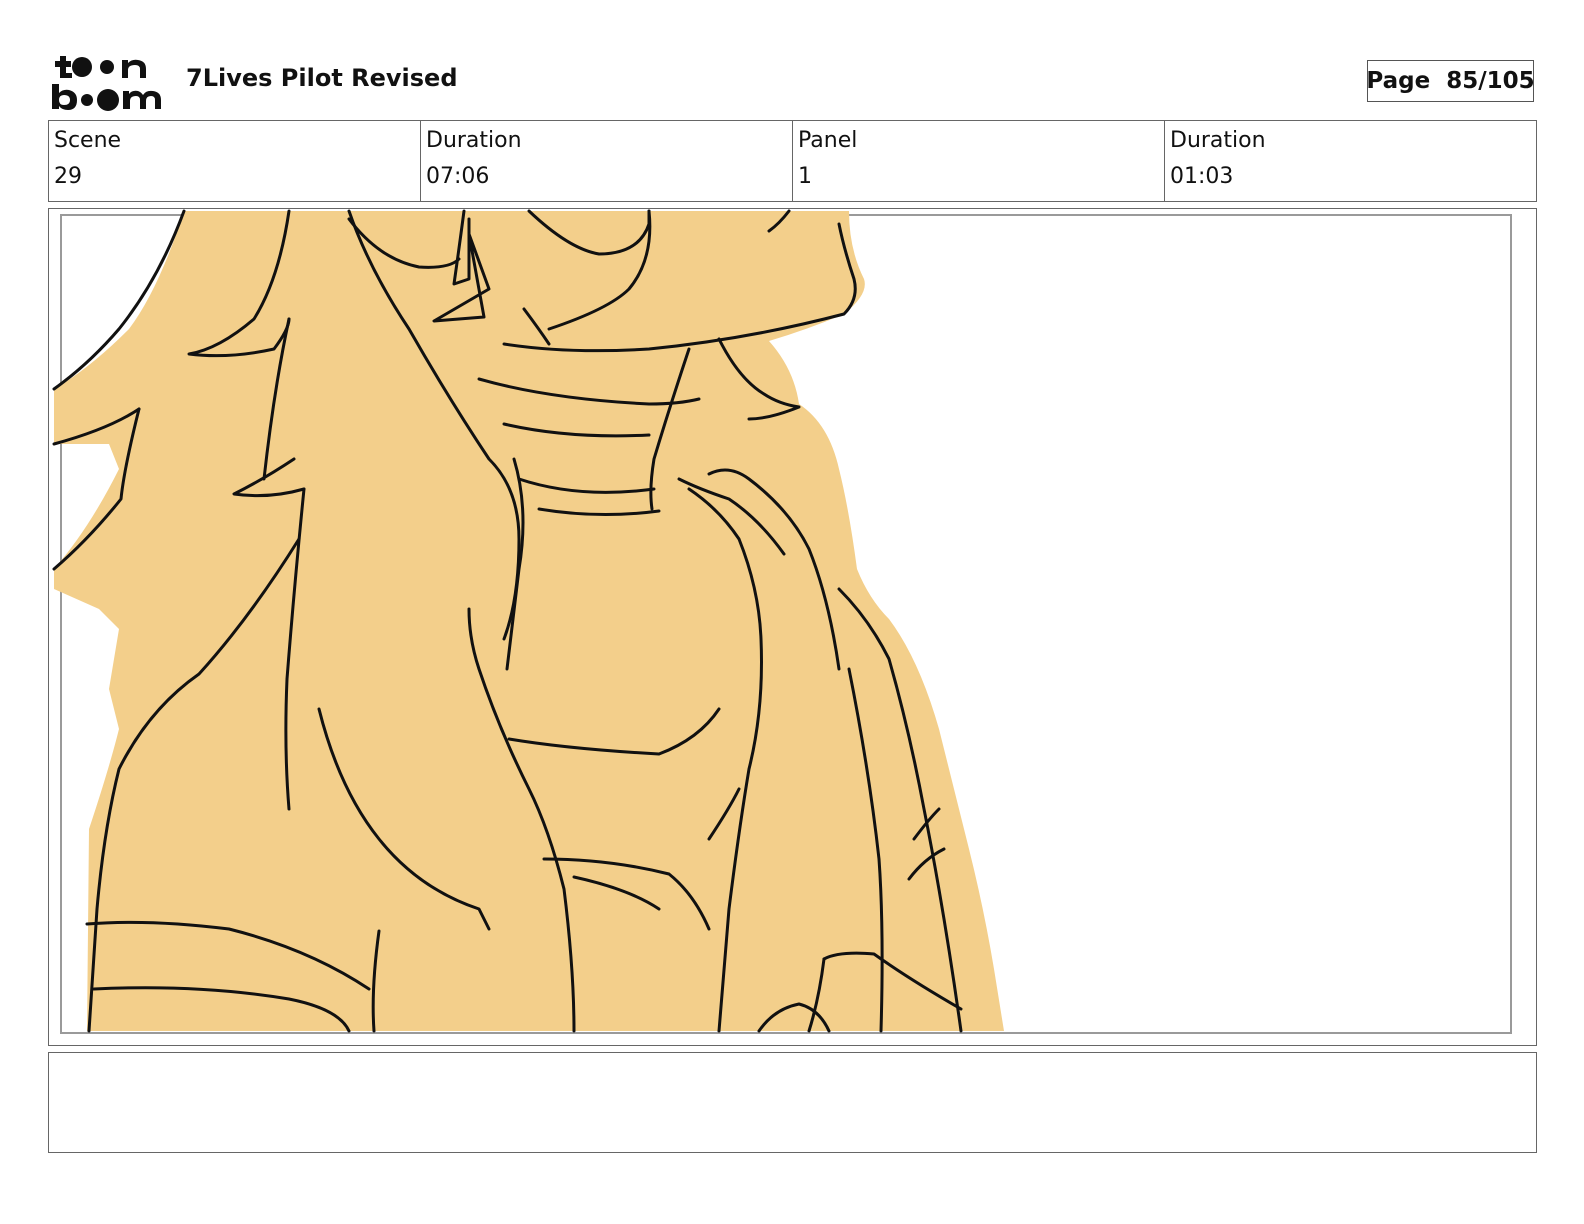  I want to click on panel-duration-value: 01:03, so click(1202, 176).